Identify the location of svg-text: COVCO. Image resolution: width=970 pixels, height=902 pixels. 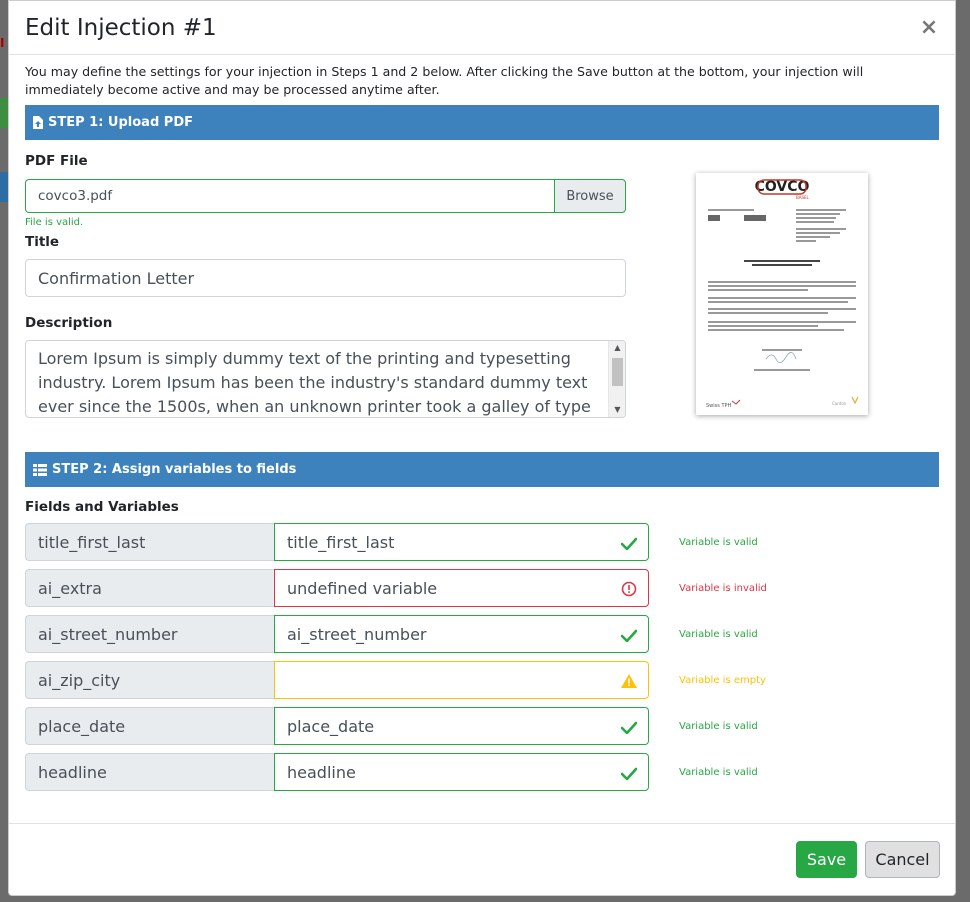
(782, 187).